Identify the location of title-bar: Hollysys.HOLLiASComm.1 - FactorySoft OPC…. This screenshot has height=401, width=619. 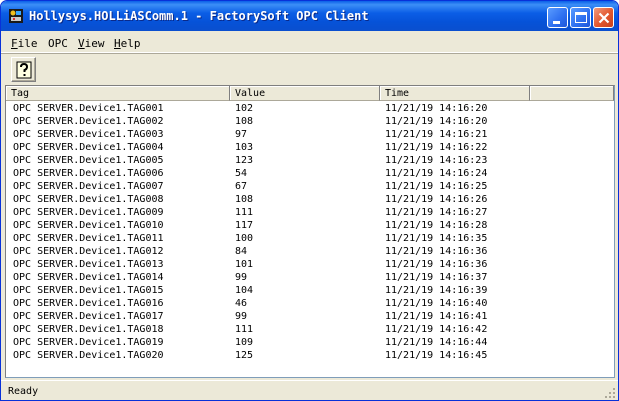
(309, 16).